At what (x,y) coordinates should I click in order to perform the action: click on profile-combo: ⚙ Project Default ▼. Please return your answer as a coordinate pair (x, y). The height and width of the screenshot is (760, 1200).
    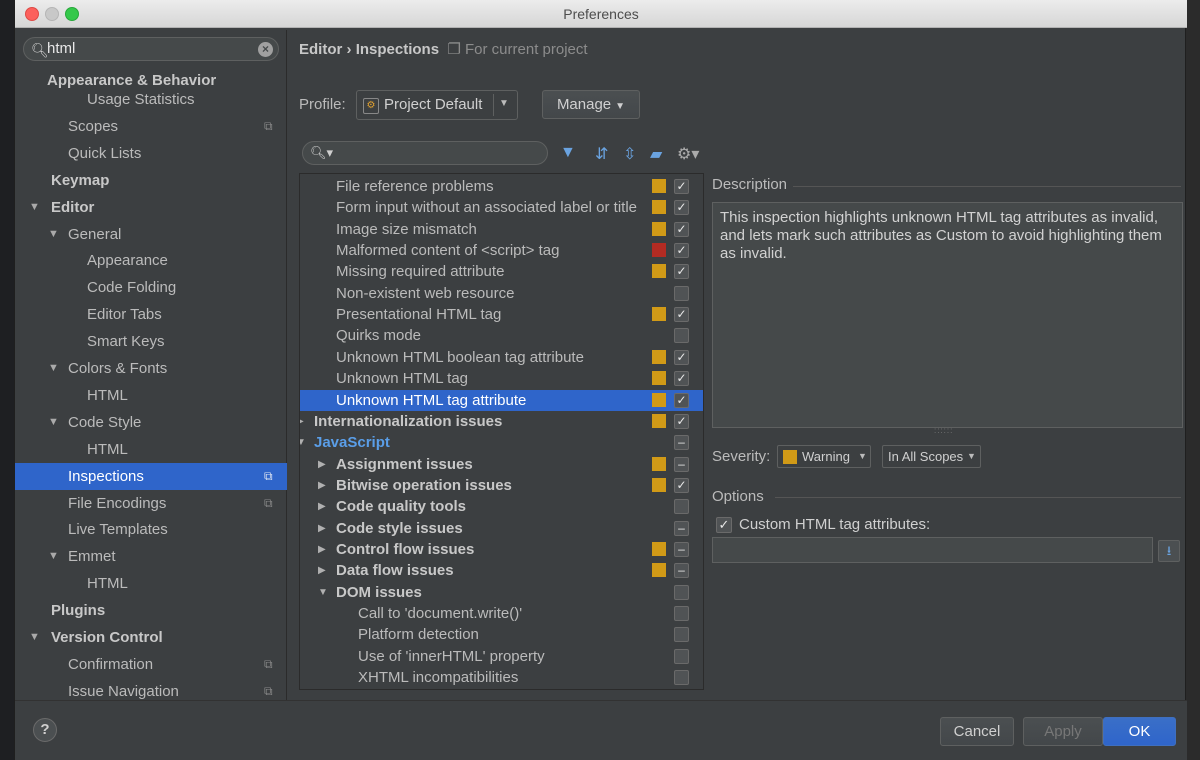
    Looking at the image, I should click on (437, 105).